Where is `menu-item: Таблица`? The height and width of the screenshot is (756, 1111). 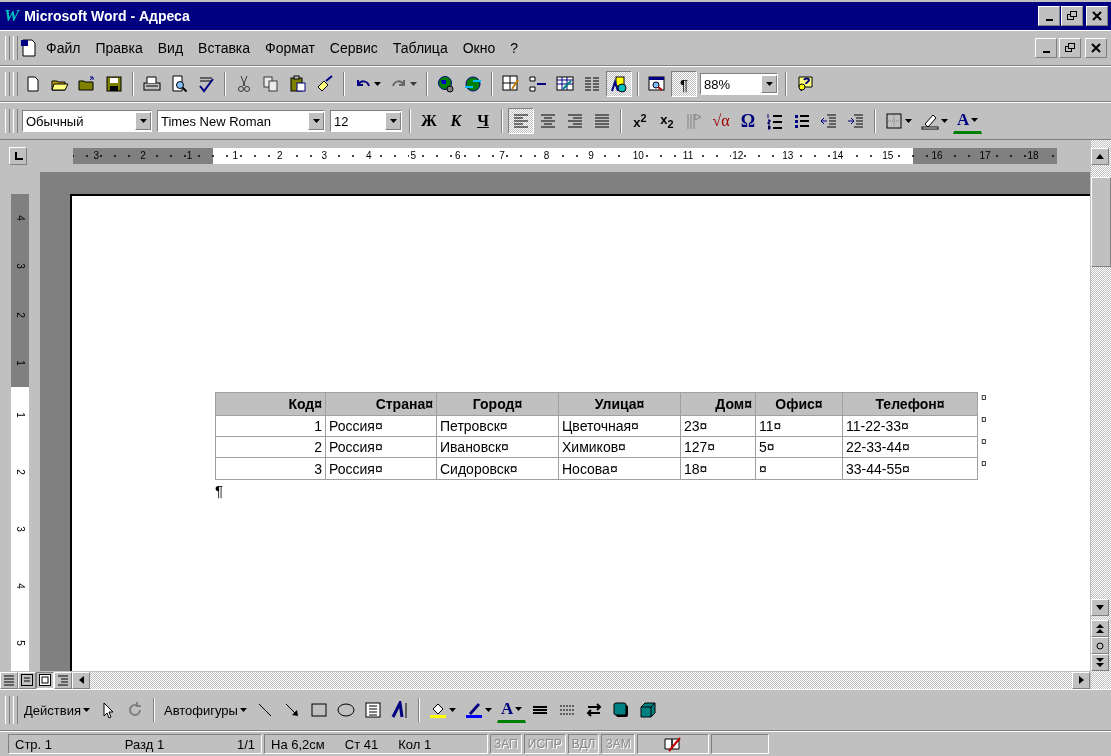
menu-item: Таблица is located at coordinates (420, 48).